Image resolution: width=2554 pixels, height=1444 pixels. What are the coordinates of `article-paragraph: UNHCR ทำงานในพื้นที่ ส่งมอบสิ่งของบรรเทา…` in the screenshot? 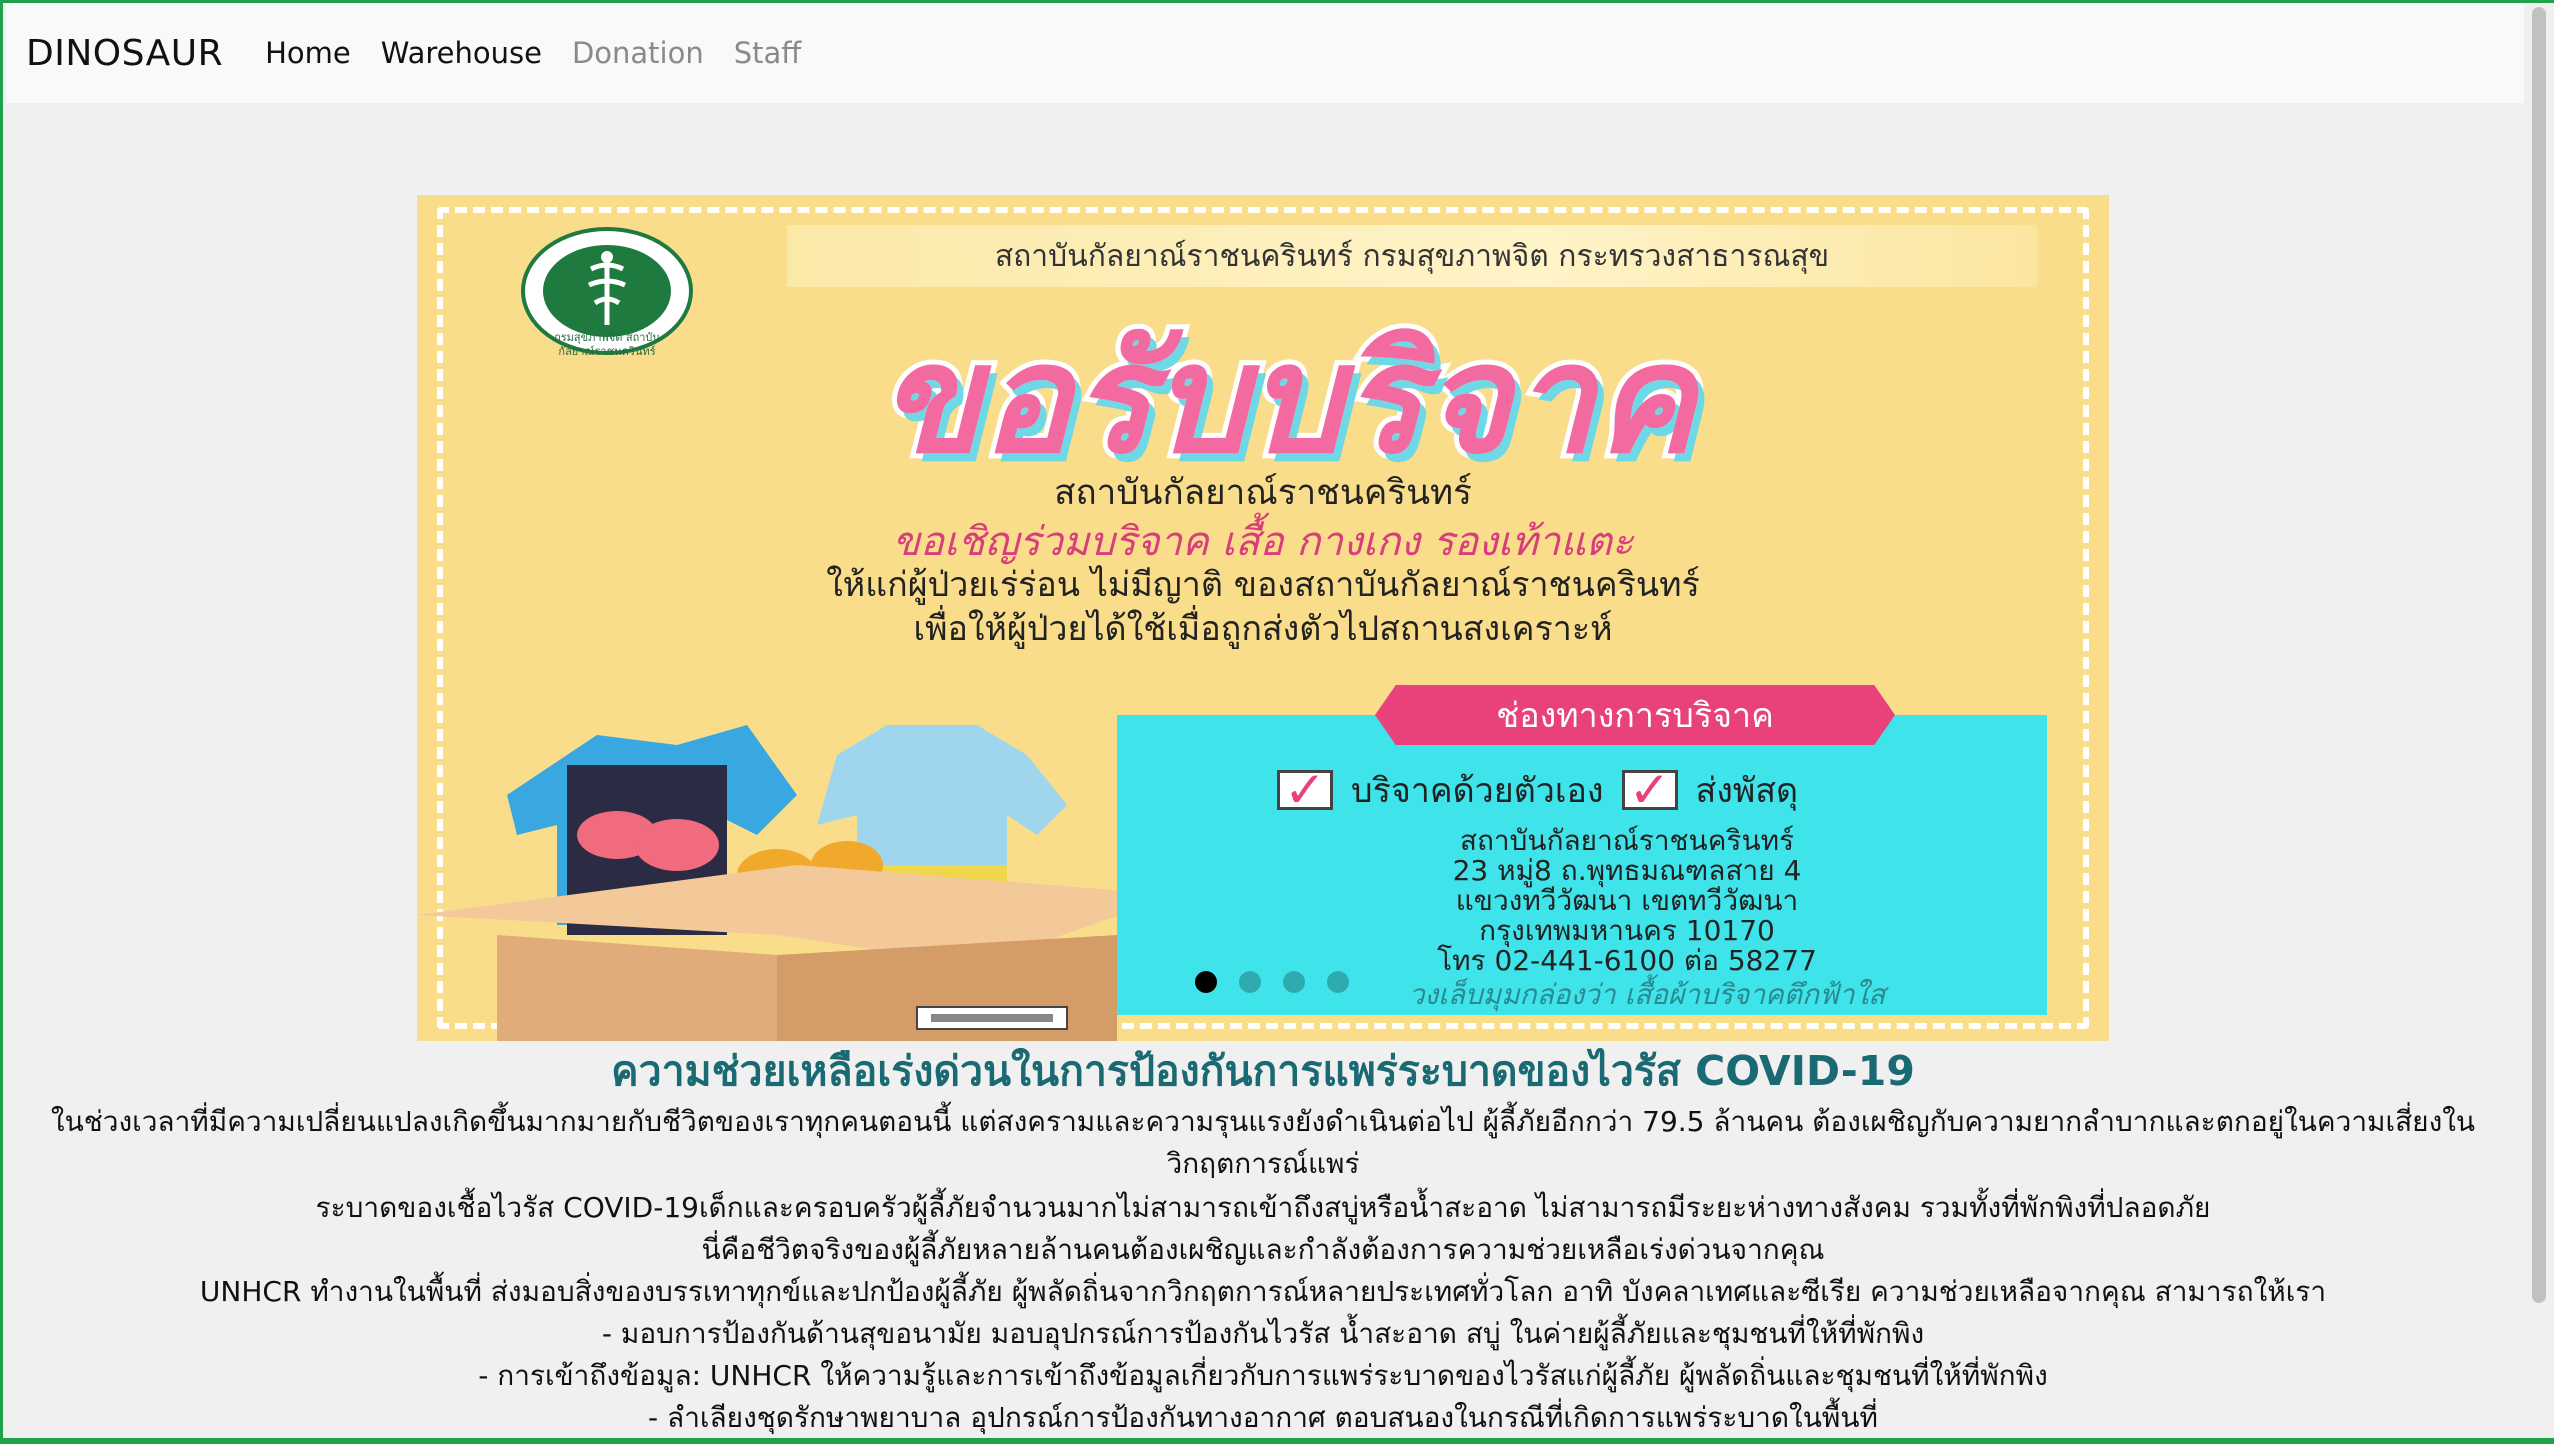 It's located at (1263, 1291).